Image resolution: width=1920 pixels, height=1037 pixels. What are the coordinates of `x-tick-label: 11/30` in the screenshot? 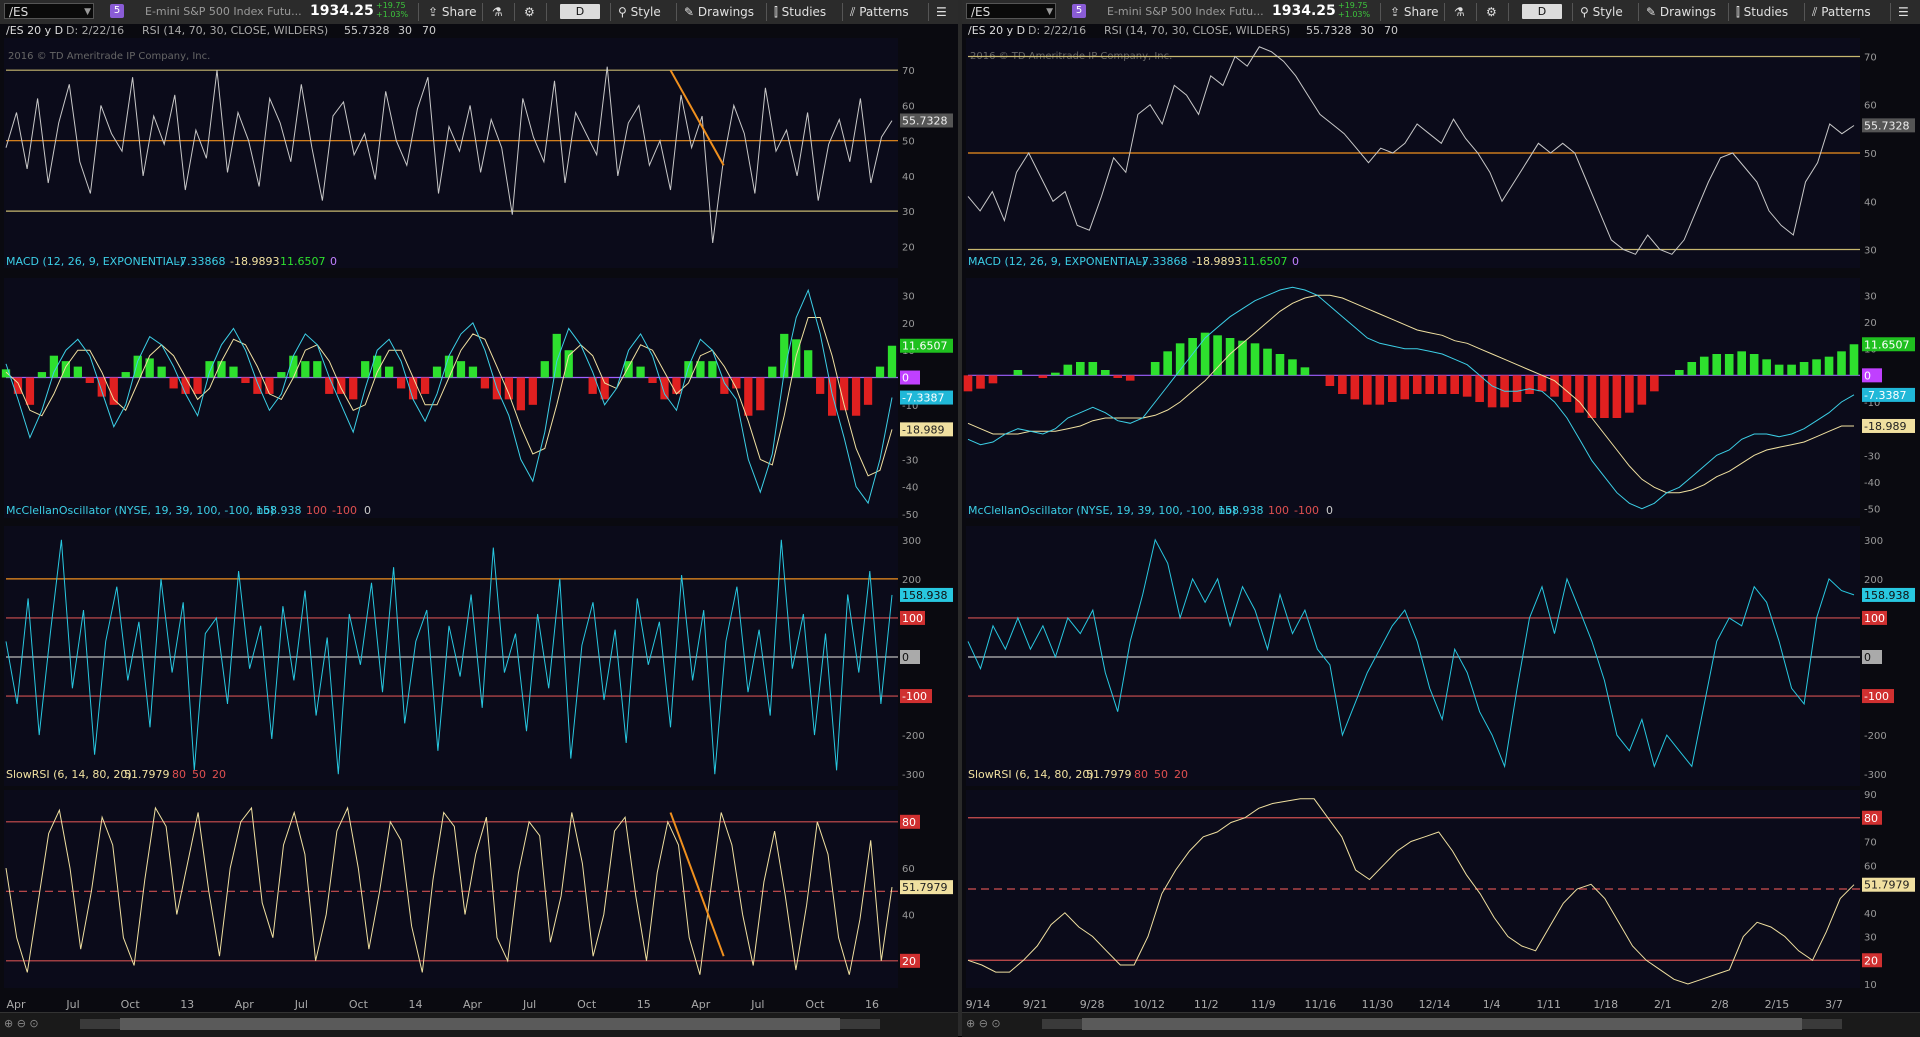 It's located at (1378, 1004).